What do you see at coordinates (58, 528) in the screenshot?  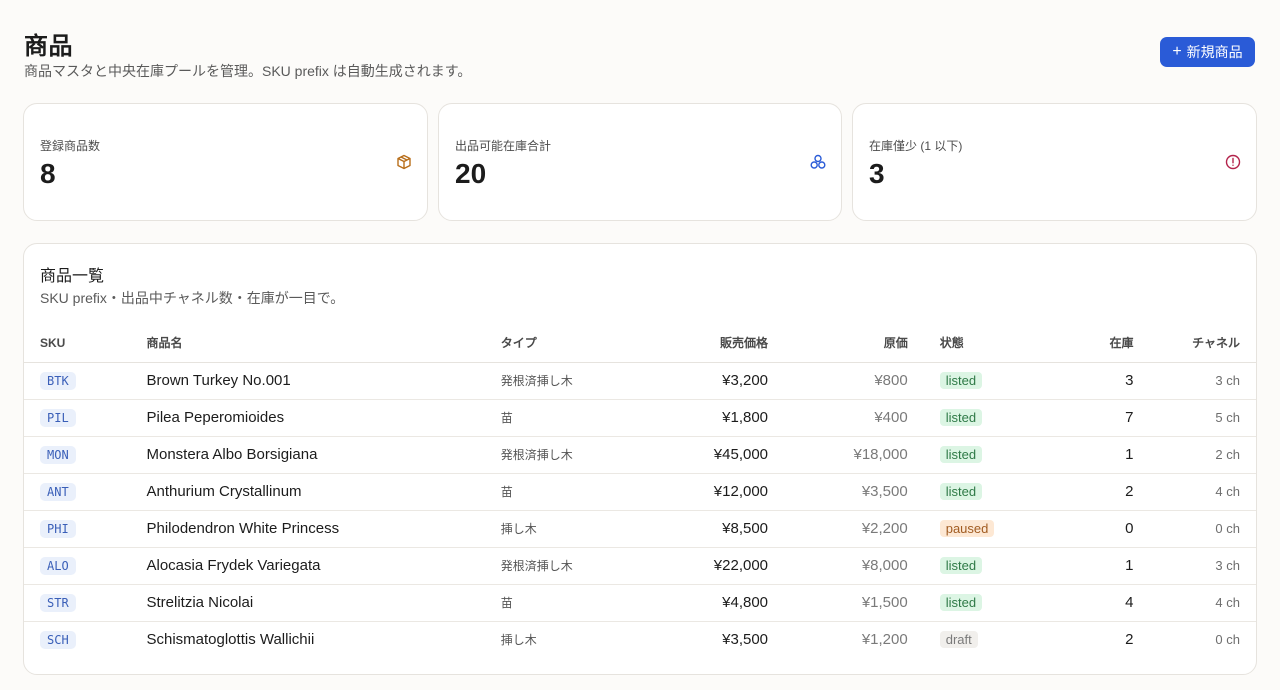 I see `sku-badge: PHI` at bounding box center [58, 528].